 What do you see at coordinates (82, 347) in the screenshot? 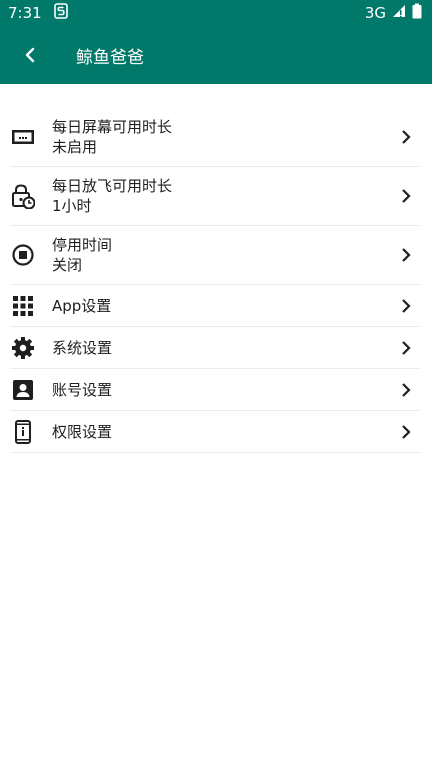
I see `item-title: 系统设置` at bounding box center [82, 347].